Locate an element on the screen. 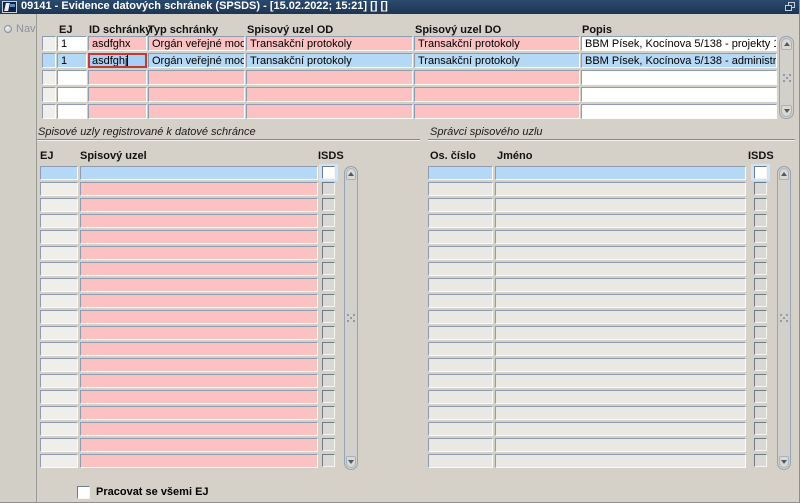  cell-typ is located at coordinates (196, 94).